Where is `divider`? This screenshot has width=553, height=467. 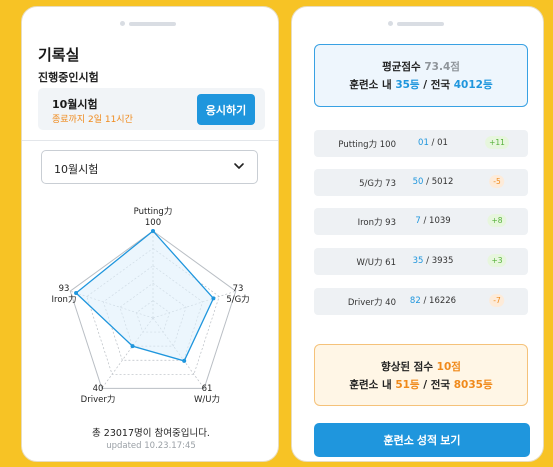
divider is located at coordinates (150, 140).